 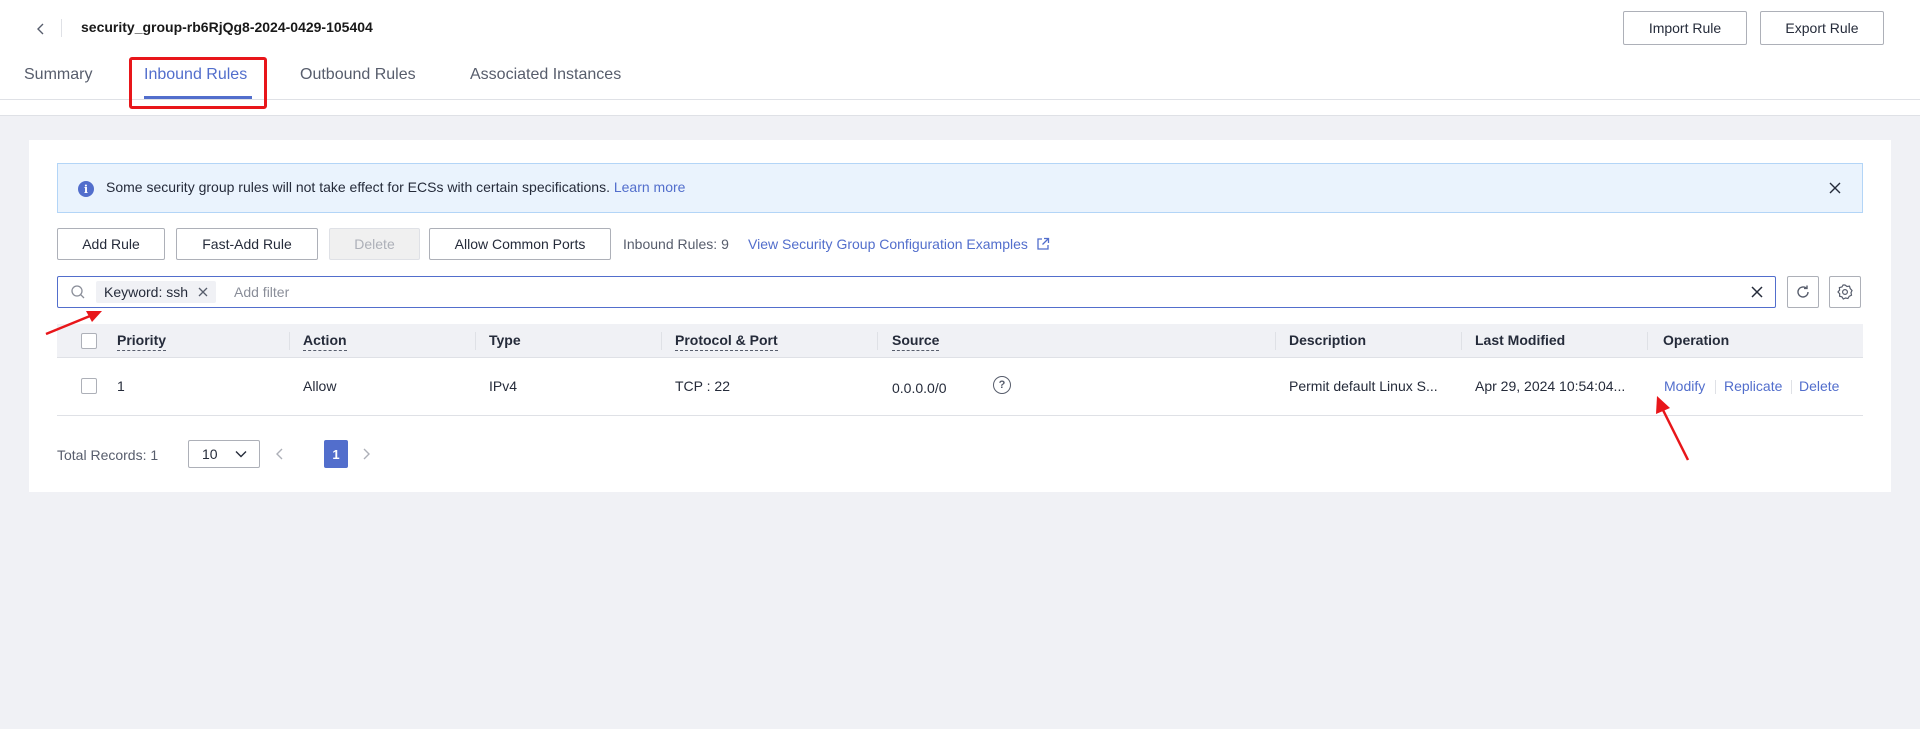 I want to click on filter-tag-label: Keyword: ssh, so click(x=146, y=292).